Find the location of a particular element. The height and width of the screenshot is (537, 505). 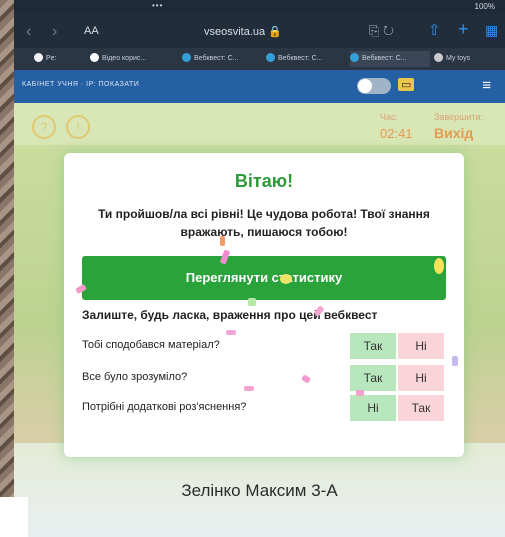

cabinet-label: КАБІНЕТ УЧНЯ · ІР: ПОКАЗАТИ is located at coordinates (80, 84).